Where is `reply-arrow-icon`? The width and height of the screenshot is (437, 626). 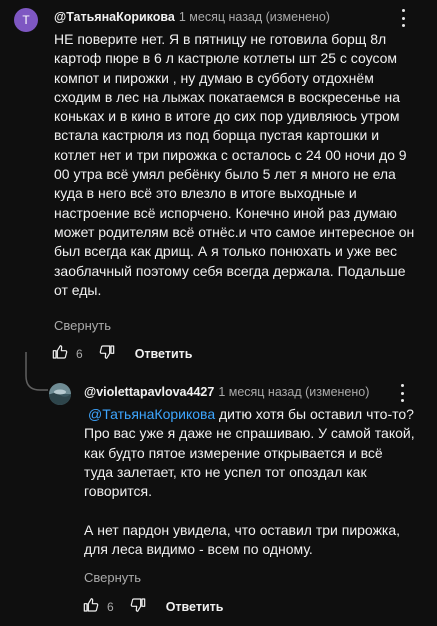
reply-arrow-icon is located at coordinates (36, 371).